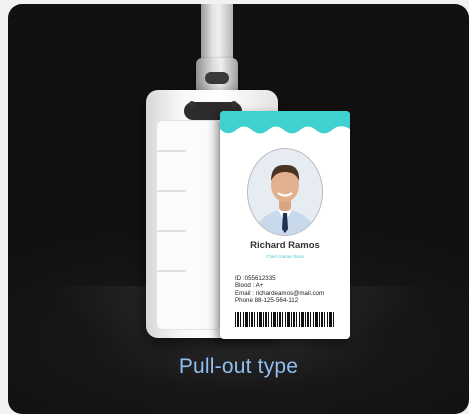  What do you see at coordinates (280, 293) in the screenshot?
I see `email-address: Email : richardeamos@mail.com` at bounding box center [280, 293].